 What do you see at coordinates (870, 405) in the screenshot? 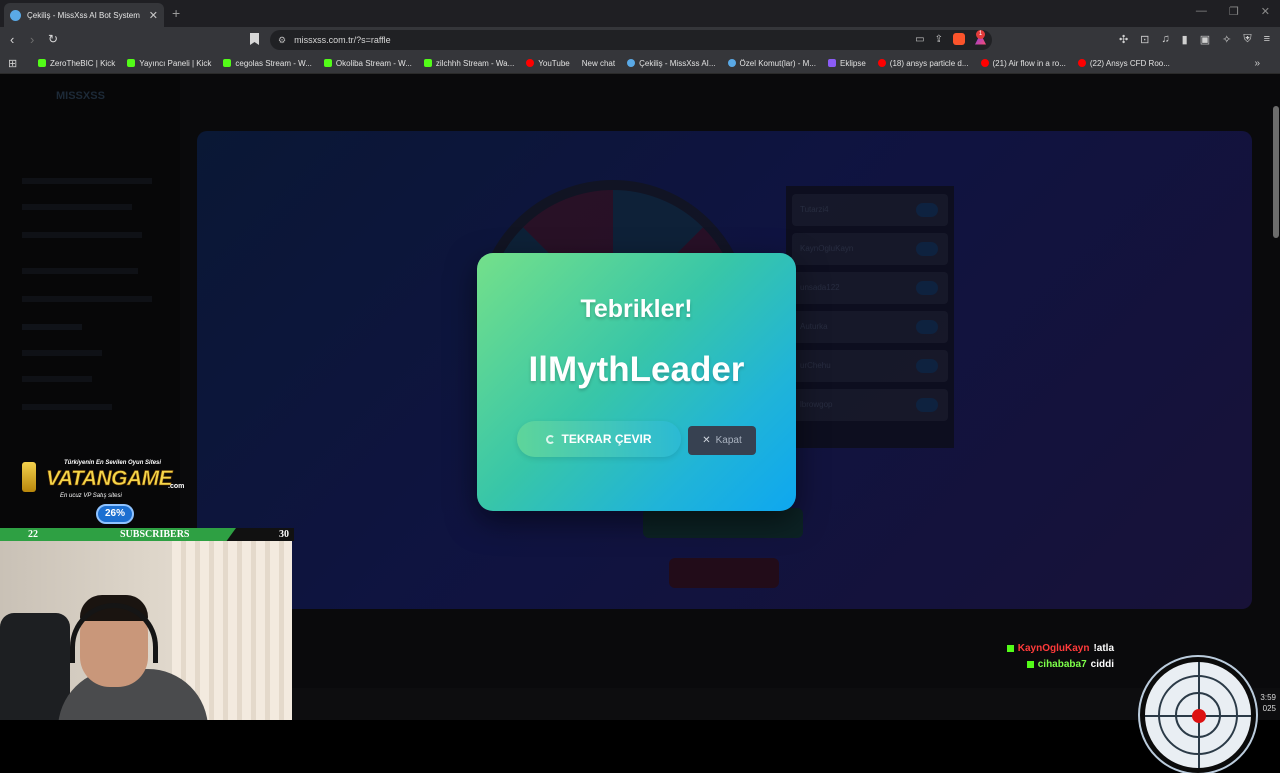
I see `list-item: lbrowgop` at bounding box center [870, 405].